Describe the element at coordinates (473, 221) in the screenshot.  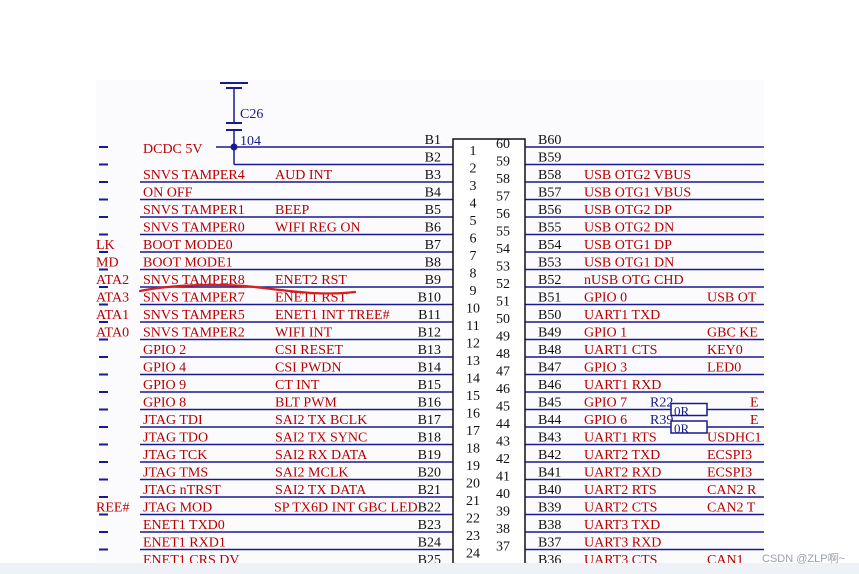
I see `pin-number-inner-left: 5` at that location.